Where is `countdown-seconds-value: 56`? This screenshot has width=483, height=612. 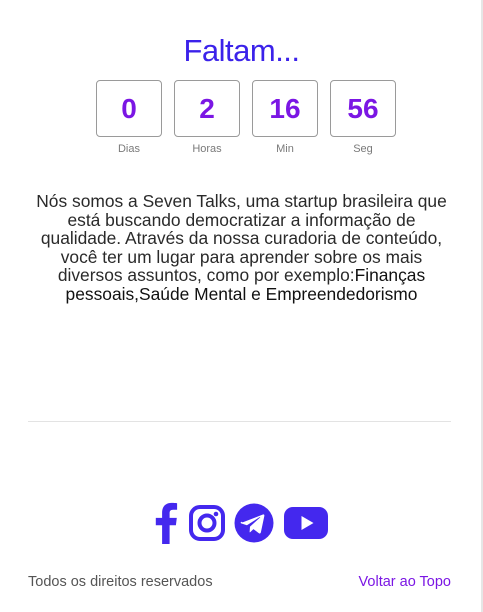
countdown-seconds-value: 56 is located at coordinates (363, 108).